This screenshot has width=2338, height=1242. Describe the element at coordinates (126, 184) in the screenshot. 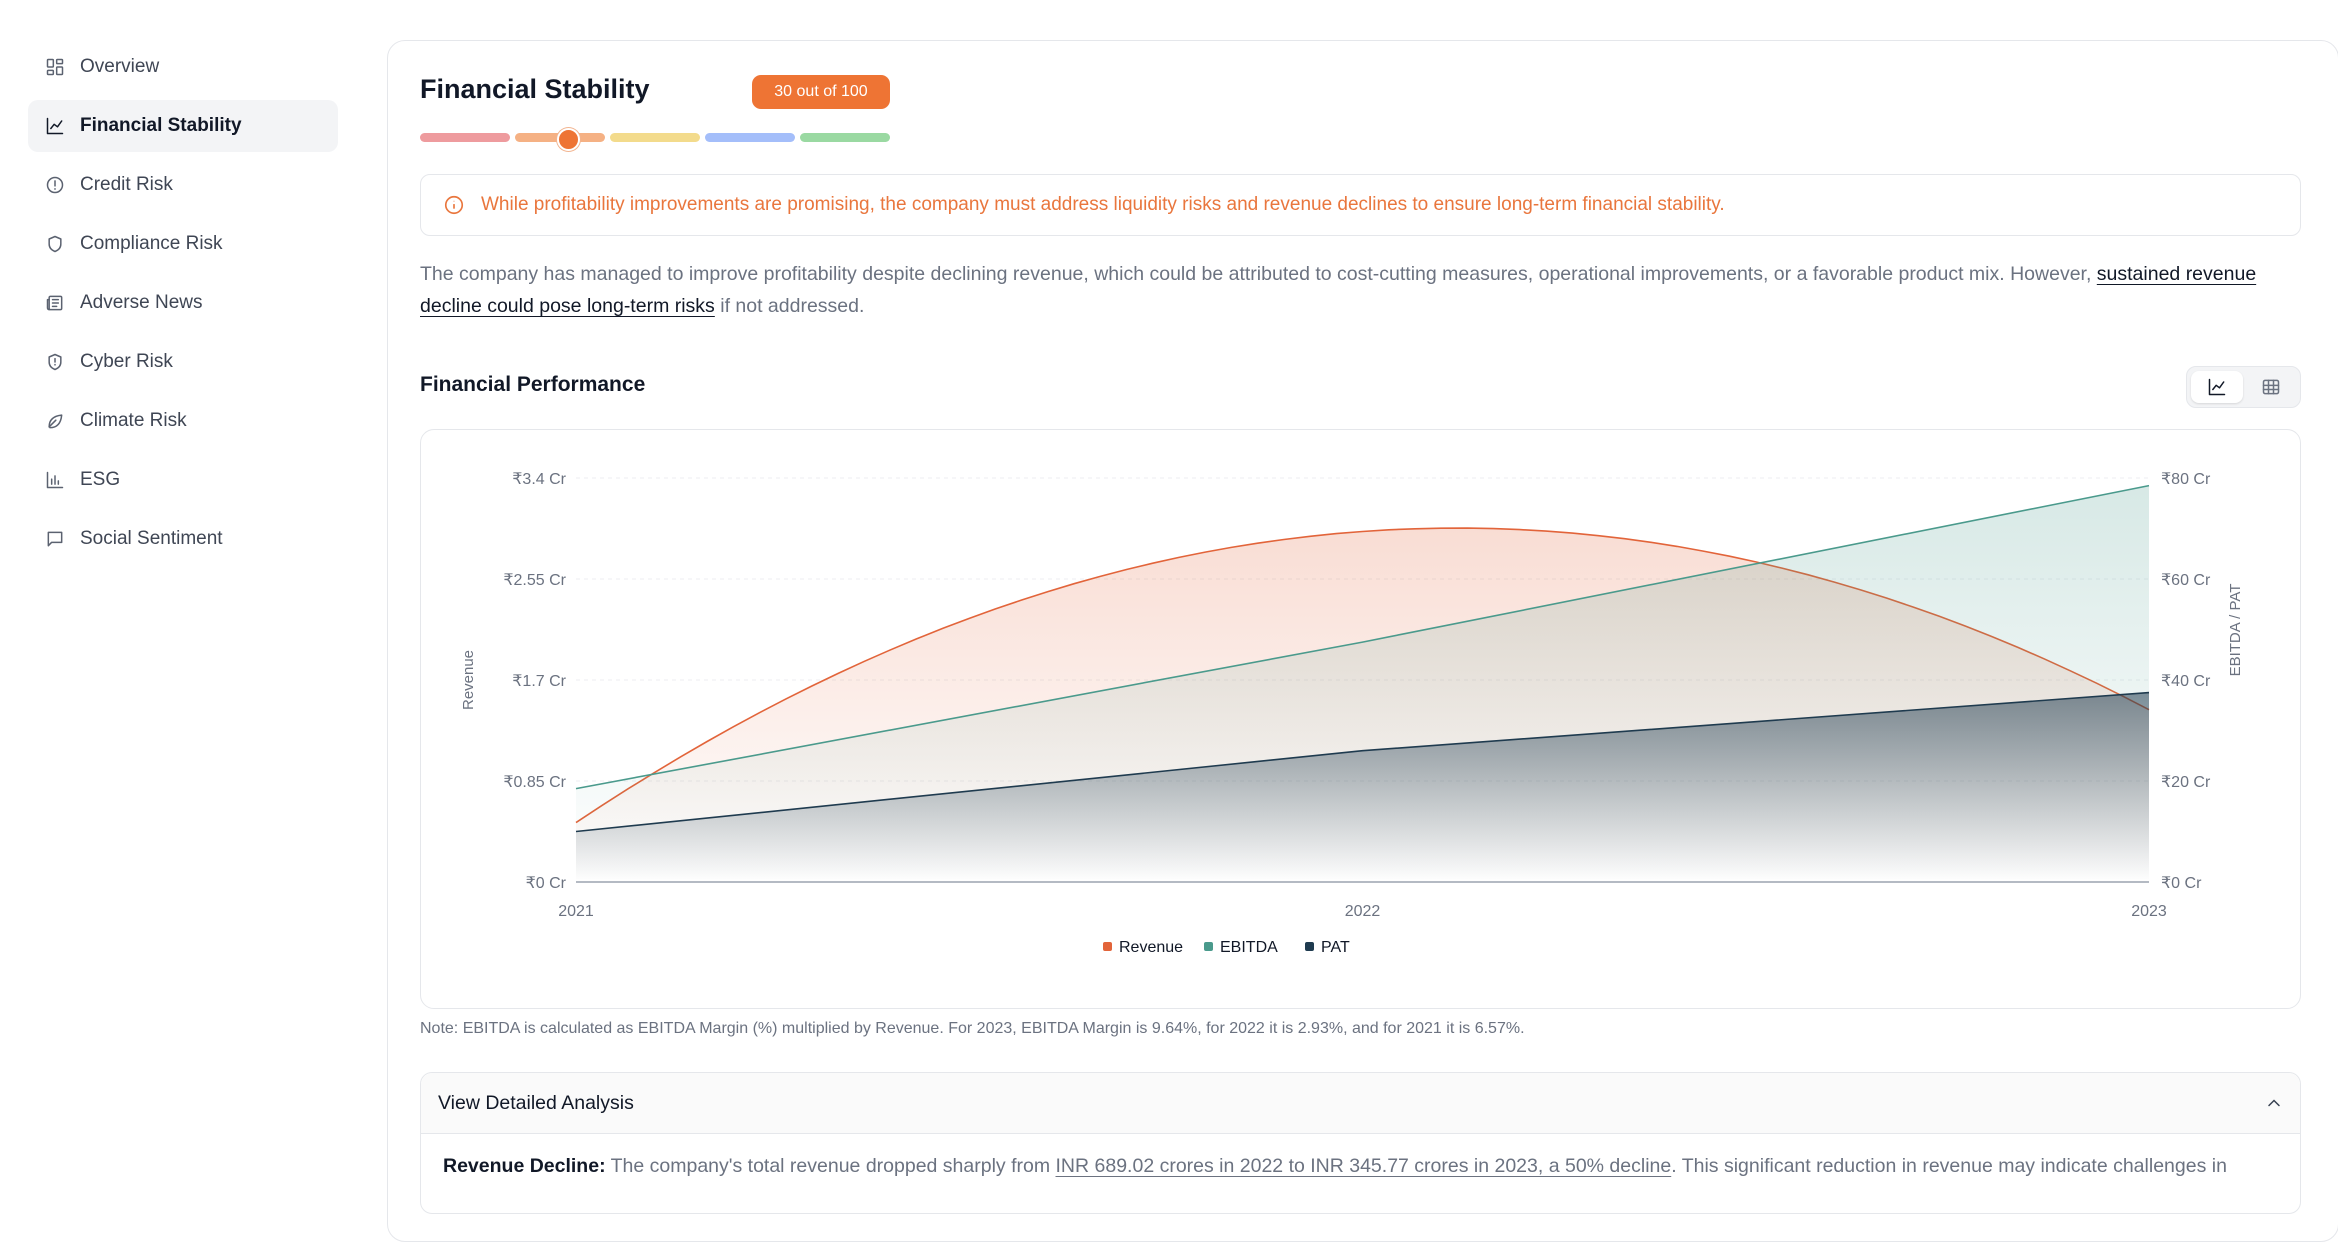

I see `sidebar-item-label: Credit Risk` at that location.